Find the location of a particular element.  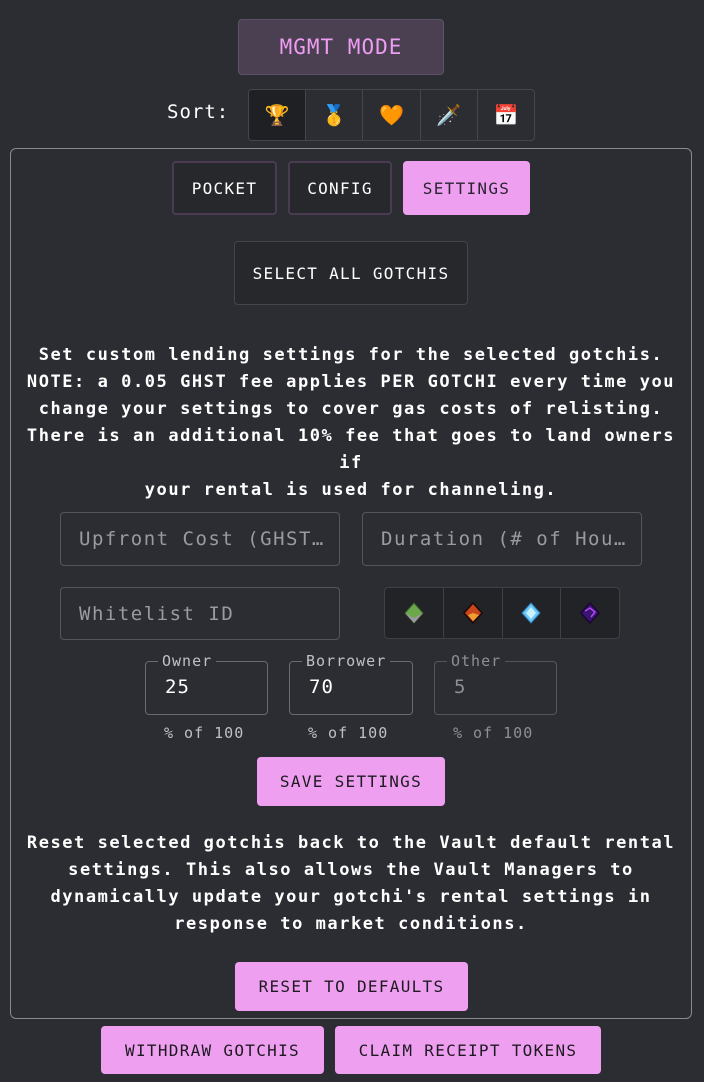

fud-alchemica-icon is located at coordinates (414, 613).